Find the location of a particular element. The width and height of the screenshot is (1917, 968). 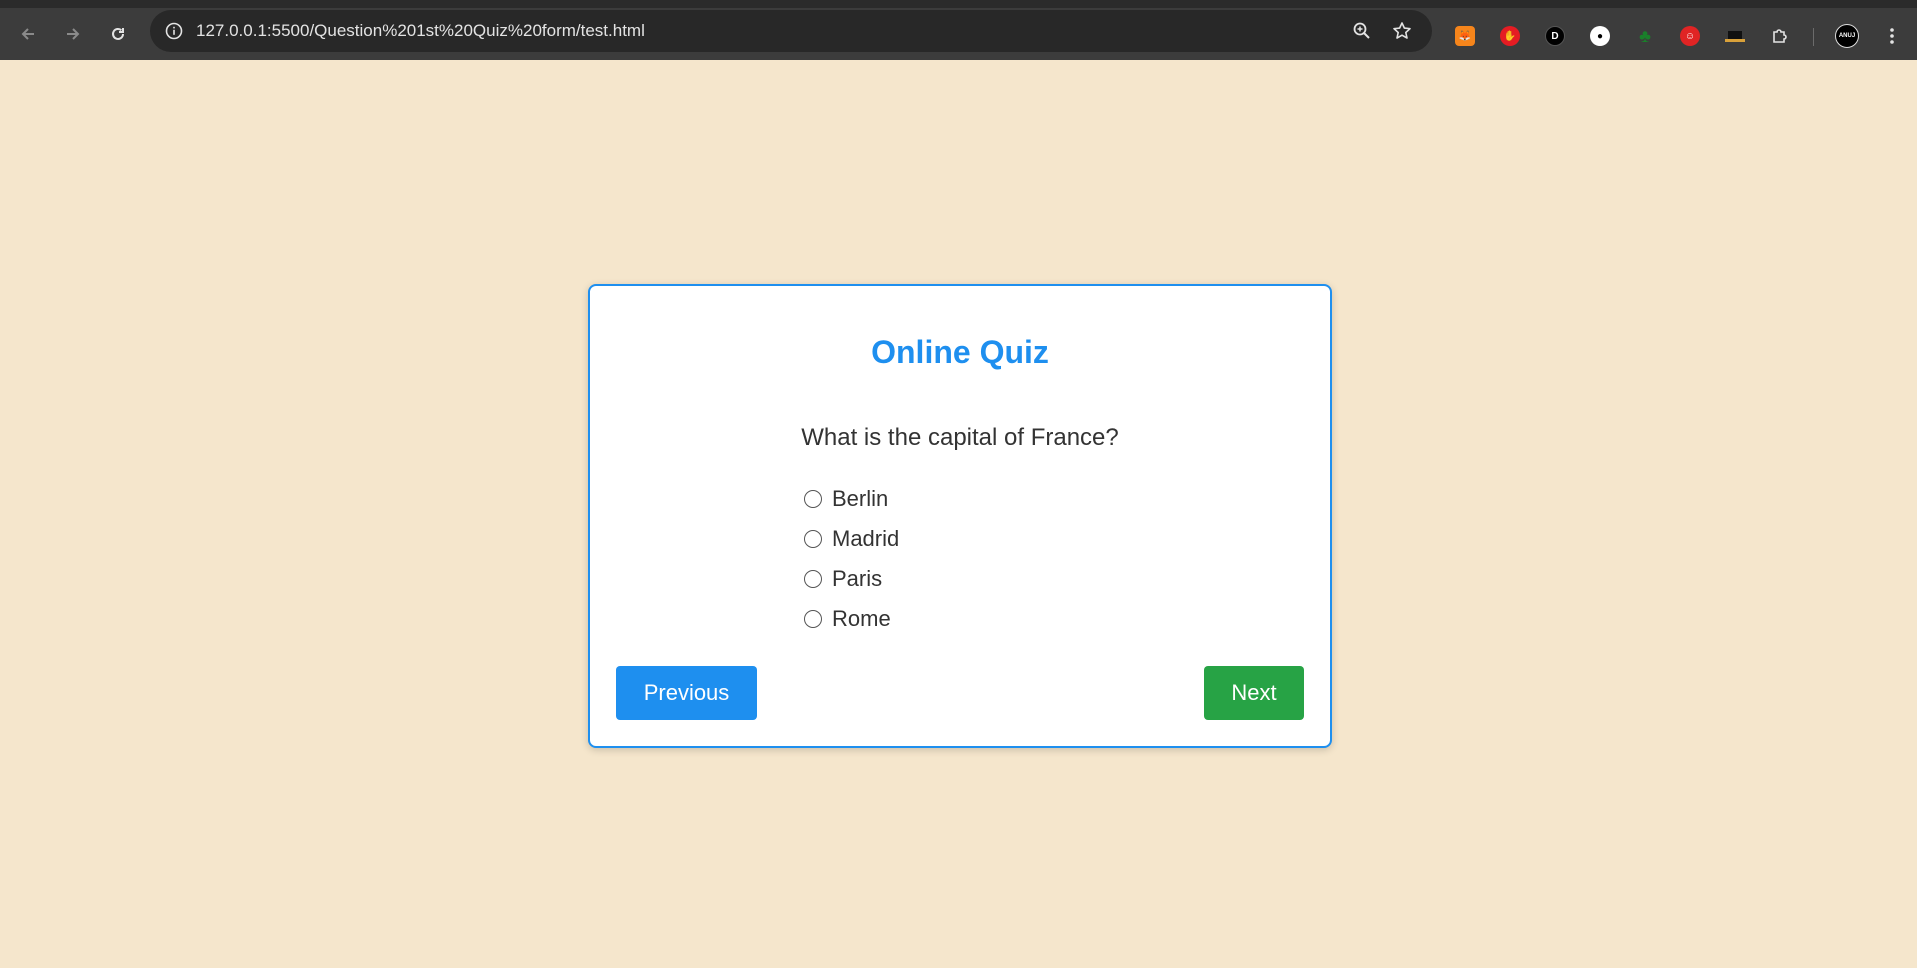

option-label: Berlin is located at coordinates (860, 498).